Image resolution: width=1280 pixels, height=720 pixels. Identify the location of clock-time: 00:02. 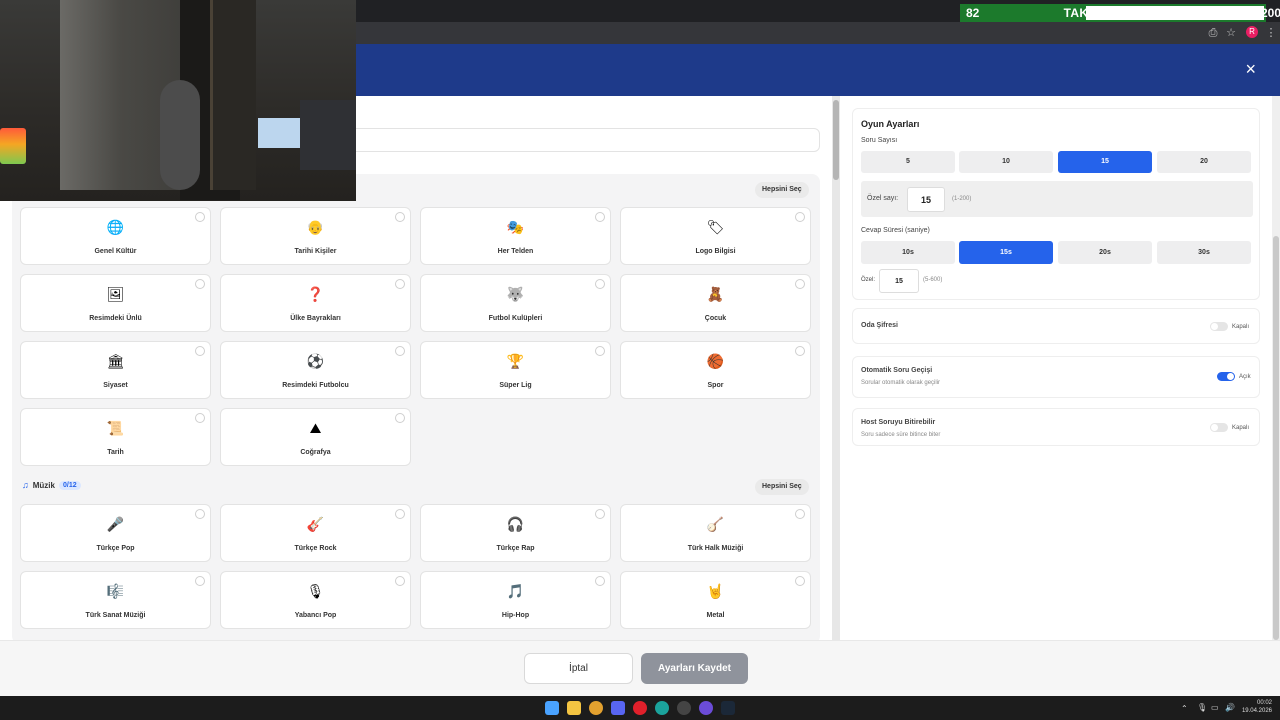
(1256, 703).